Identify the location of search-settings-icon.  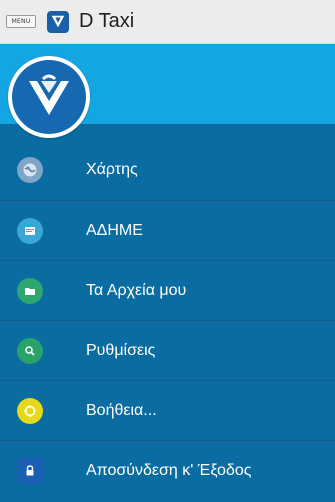
(30, 350).